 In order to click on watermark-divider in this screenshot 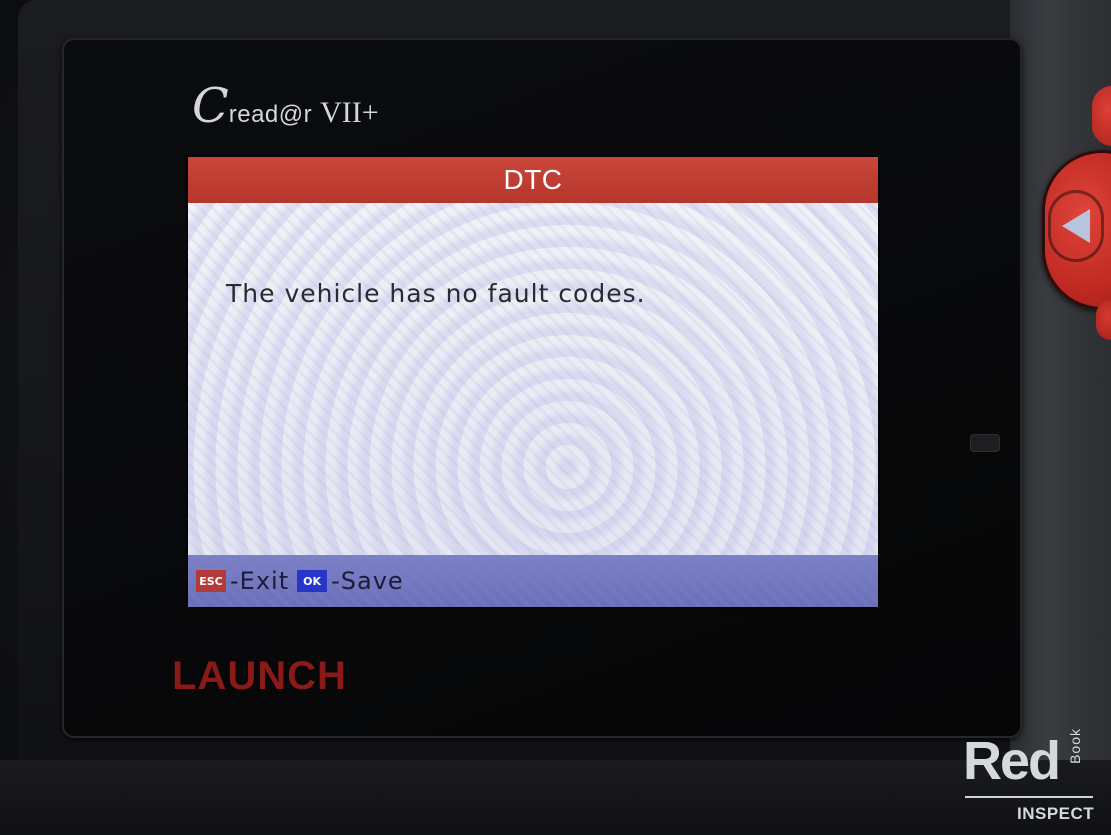, I will do `click(1029, 797)`.